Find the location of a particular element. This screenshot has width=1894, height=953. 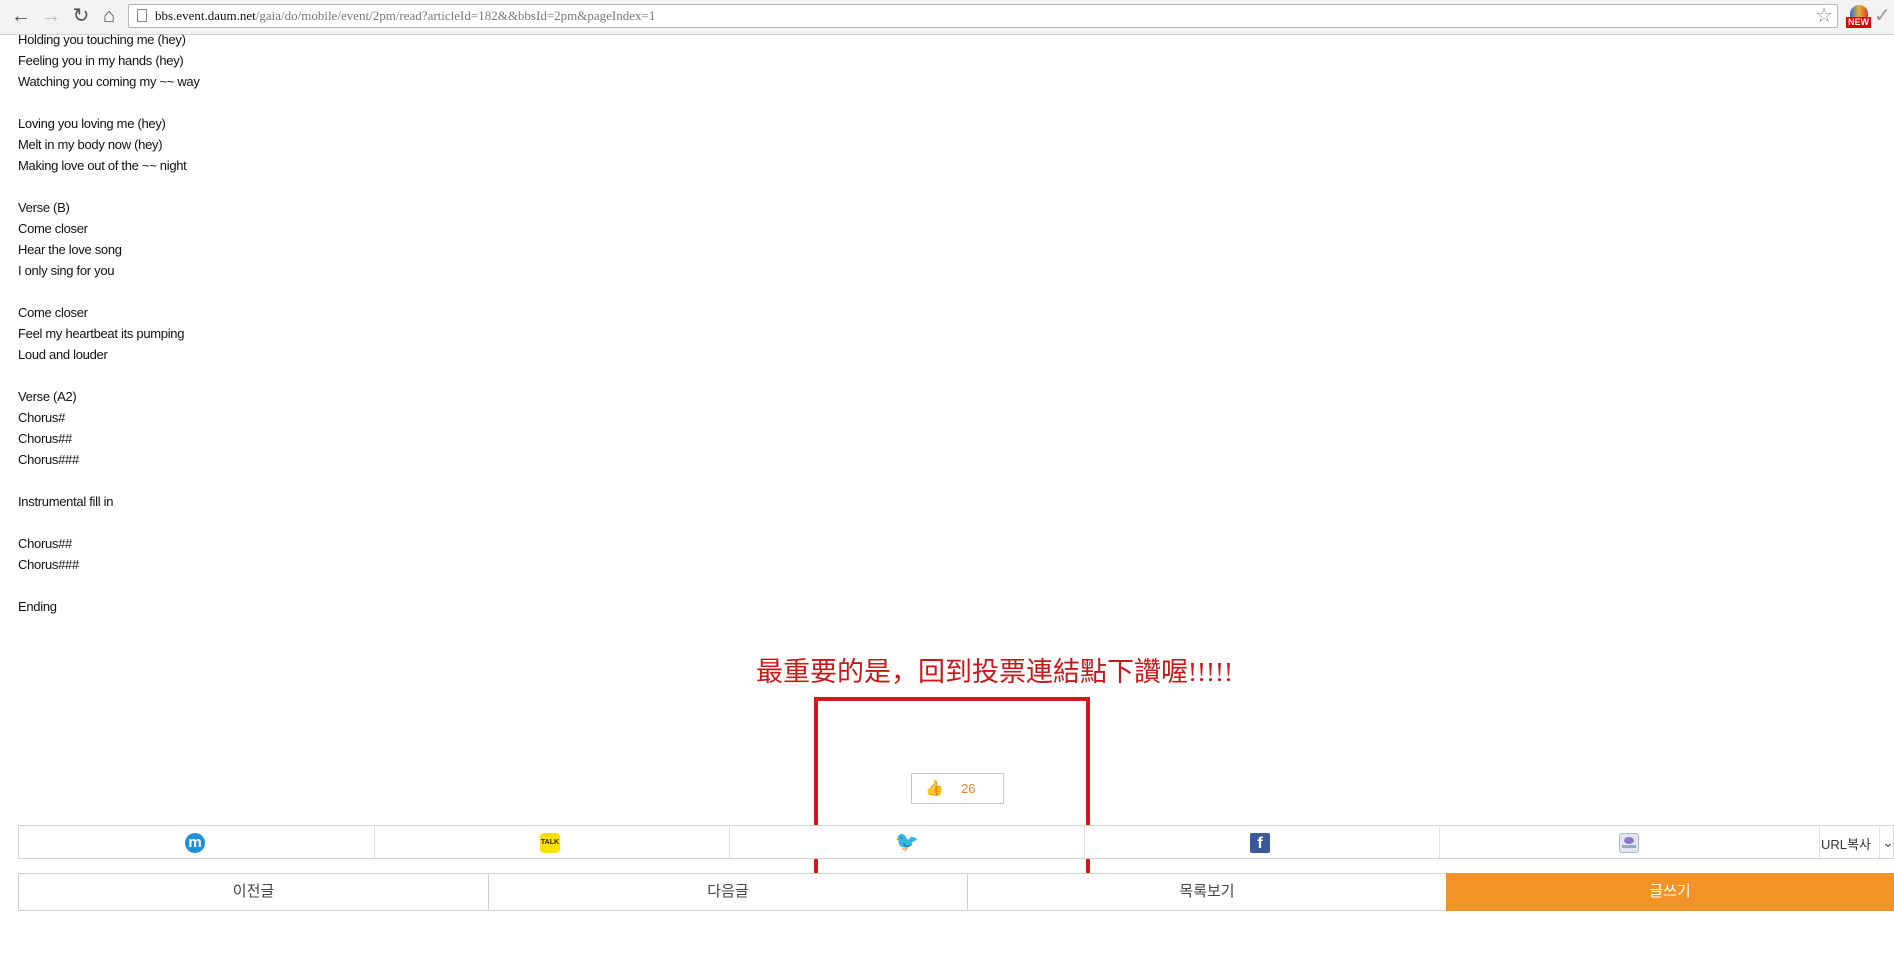

kakaotalk-icon: TALK is located at coordinates (550, 843).